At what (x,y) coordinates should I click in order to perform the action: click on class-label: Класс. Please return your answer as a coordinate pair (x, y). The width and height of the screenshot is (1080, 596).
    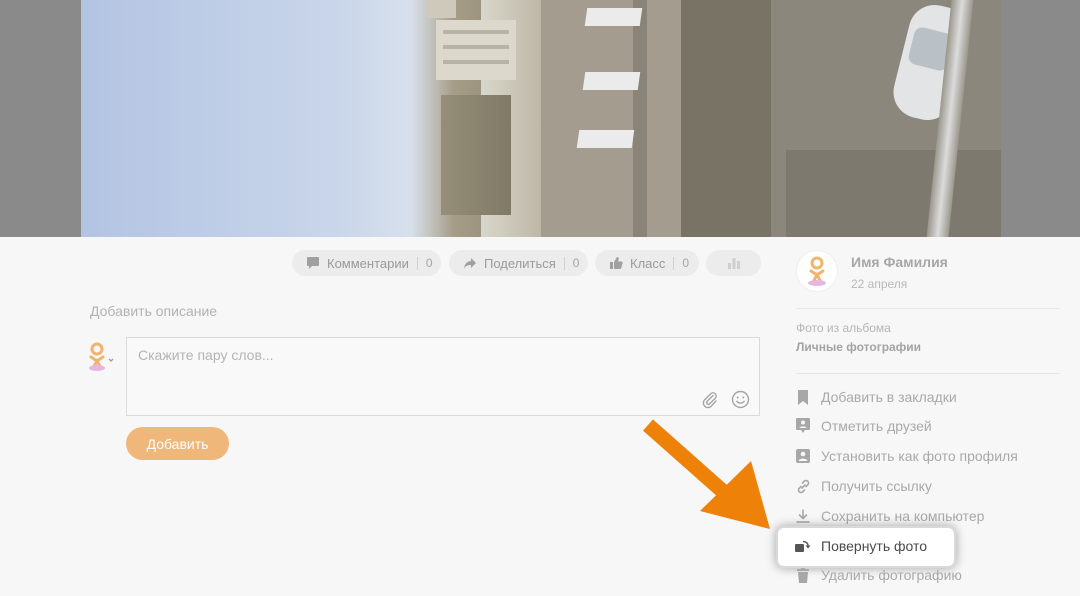
    Looking at the image, I should click on (648, 263).